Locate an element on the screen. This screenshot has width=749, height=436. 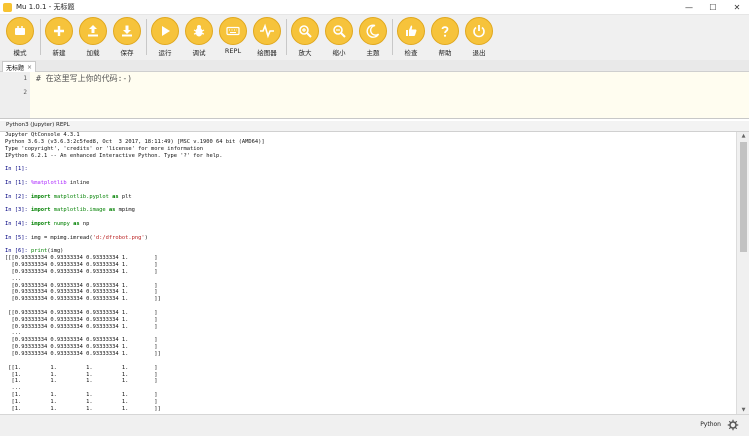
code: ) is located at coordinates (146, 237).